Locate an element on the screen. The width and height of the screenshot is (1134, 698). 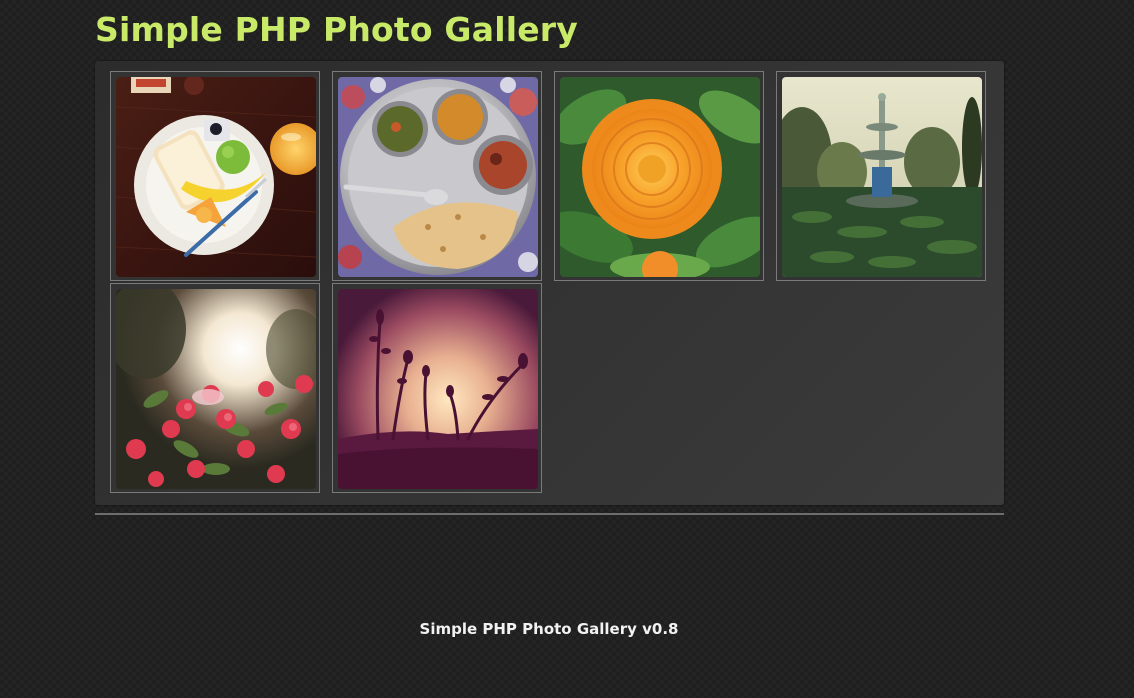
plant-silhouette-sunset-photo is located at coordinates (438, 389).